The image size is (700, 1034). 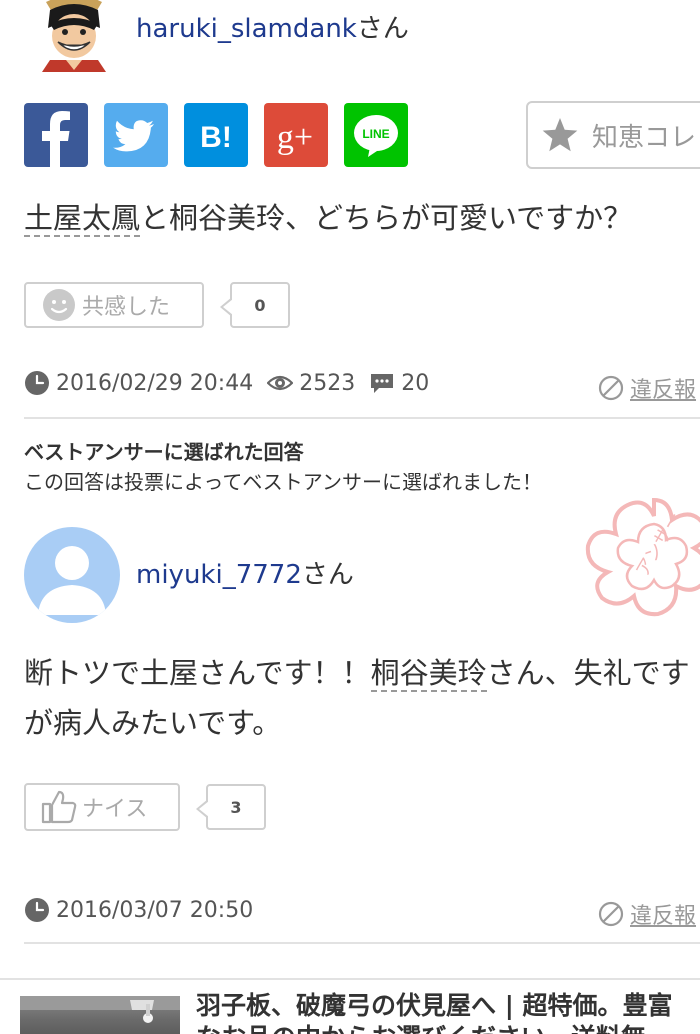 What do you see at coordinates (255, 305) in the screenshot?
I see `empathy-count: 0` at bounding box center [255, 305].